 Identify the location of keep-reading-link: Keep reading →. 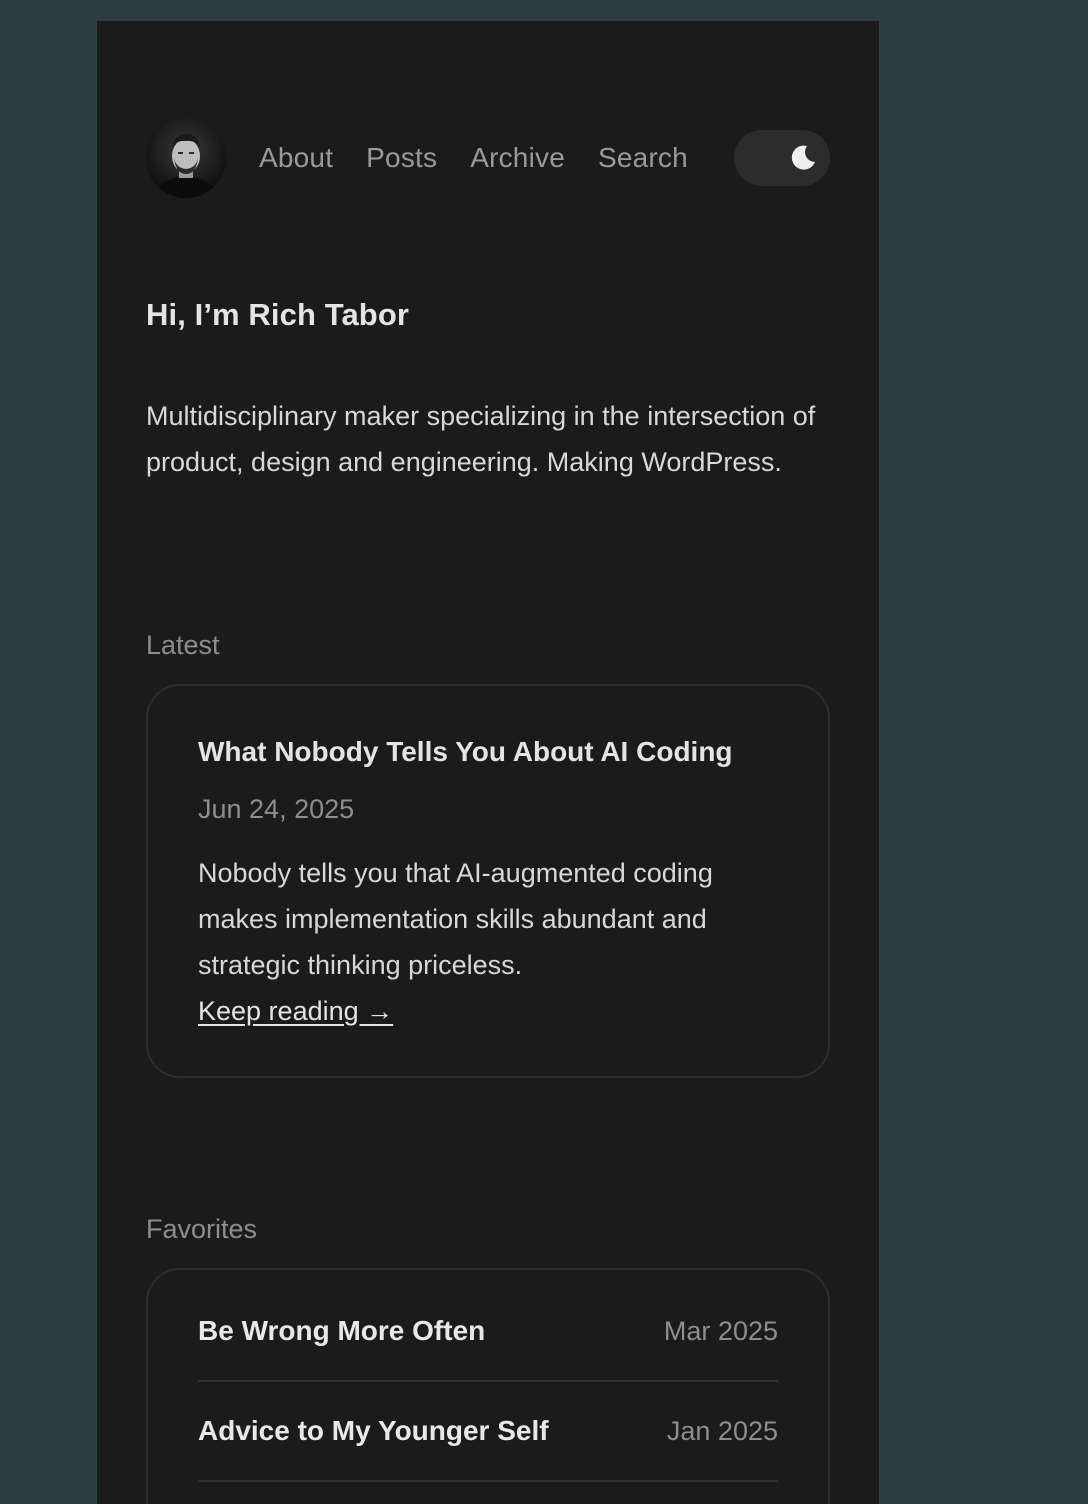
(295, 1011).